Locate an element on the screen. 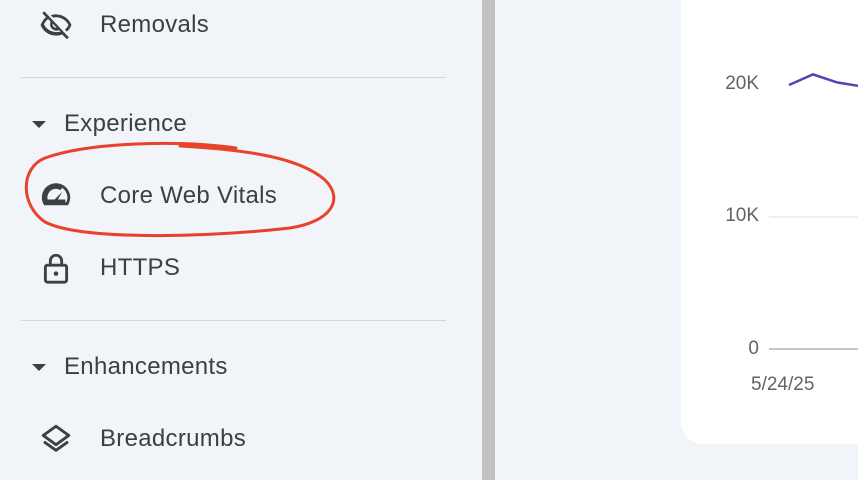 This screenshot has height=480, width=858. eye-off-icon is located at coordinates (56, 25).